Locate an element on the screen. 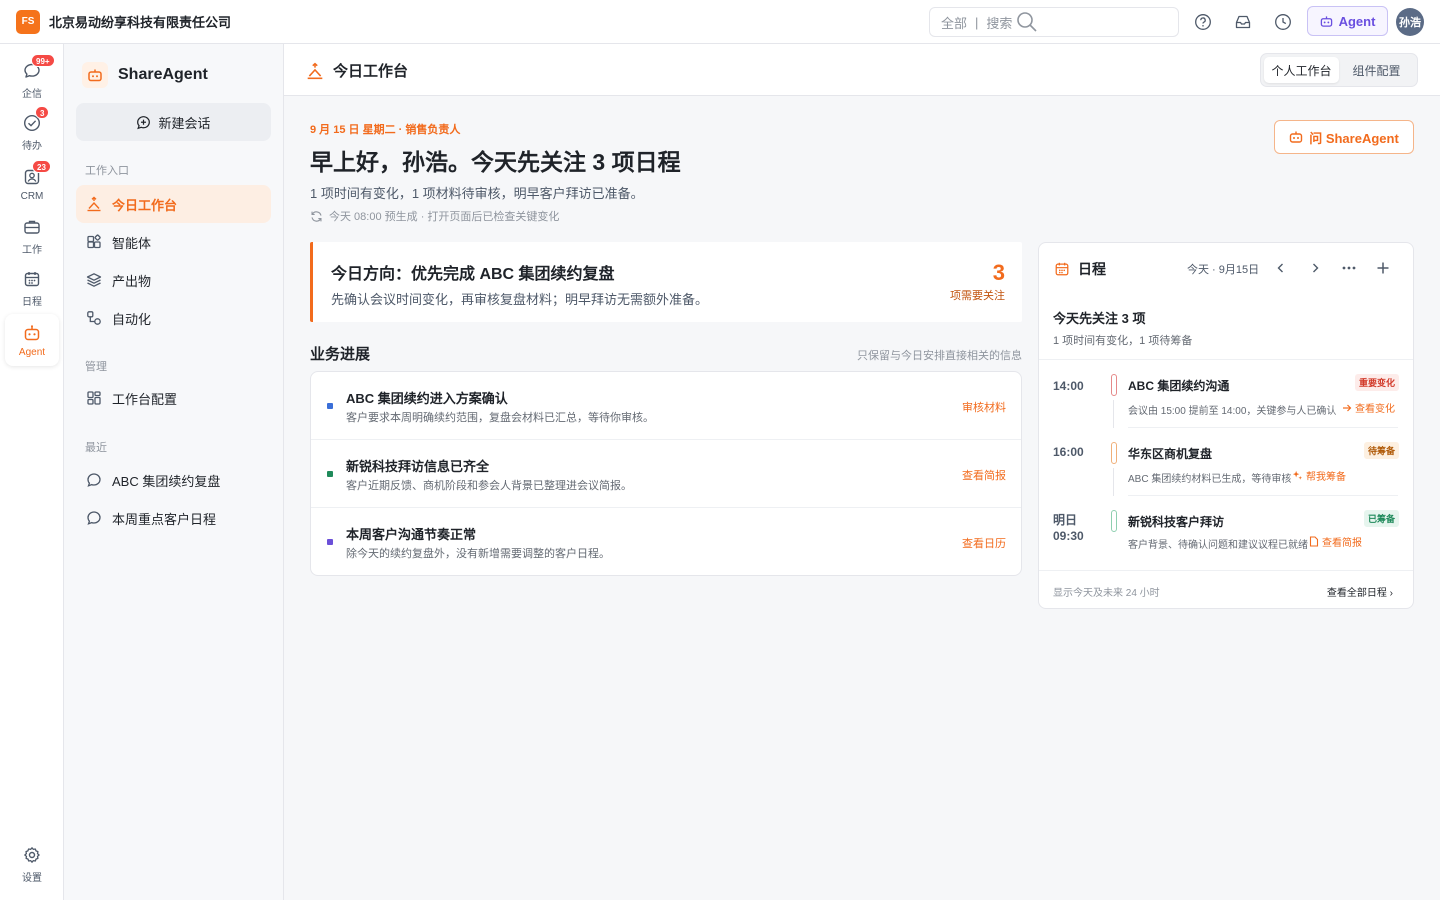 The height and width of the screenshot is (900, 1440). refresh-icon is located at coordinates (316, 216).